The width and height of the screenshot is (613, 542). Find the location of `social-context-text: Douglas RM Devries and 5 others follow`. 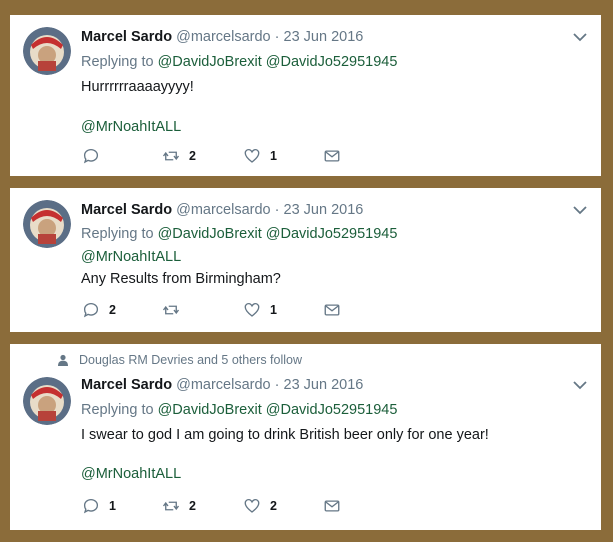

social-context-text: Douglas RM Devries and 5 others follow is located at coordinates (191, 360).